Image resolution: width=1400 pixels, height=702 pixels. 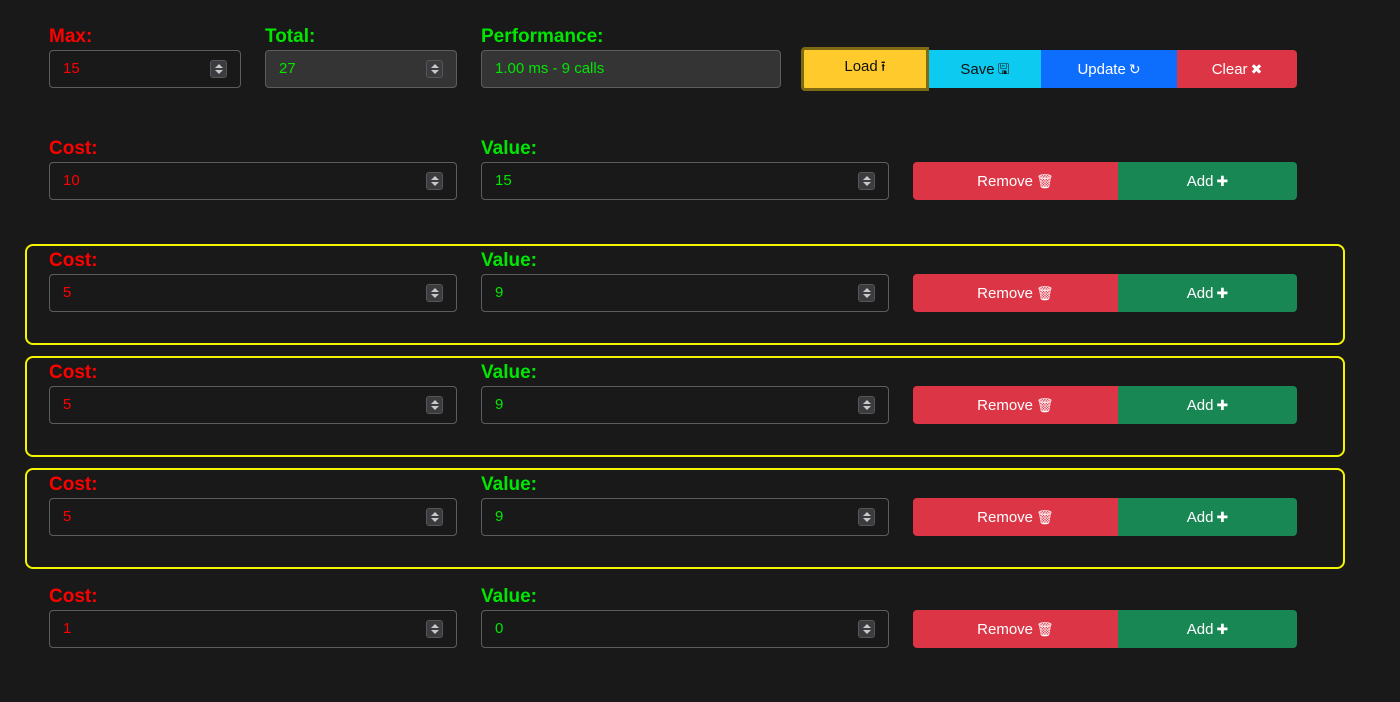 I want to click on update-button: Update ↻, so click(x=1109, y=69).